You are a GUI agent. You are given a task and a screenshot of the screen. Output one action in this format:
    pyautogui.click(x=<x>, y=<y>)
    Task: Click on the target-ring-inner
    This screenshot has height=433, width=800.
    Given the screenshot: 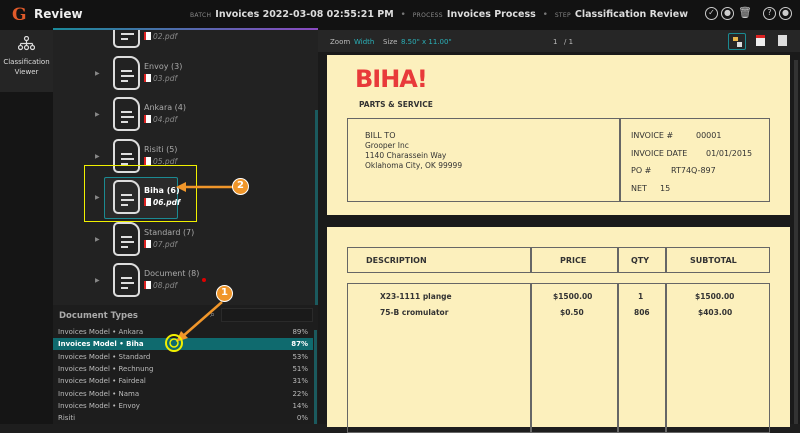 What is the action you would take?
    pyautogui.click(x=174, y=343)
    